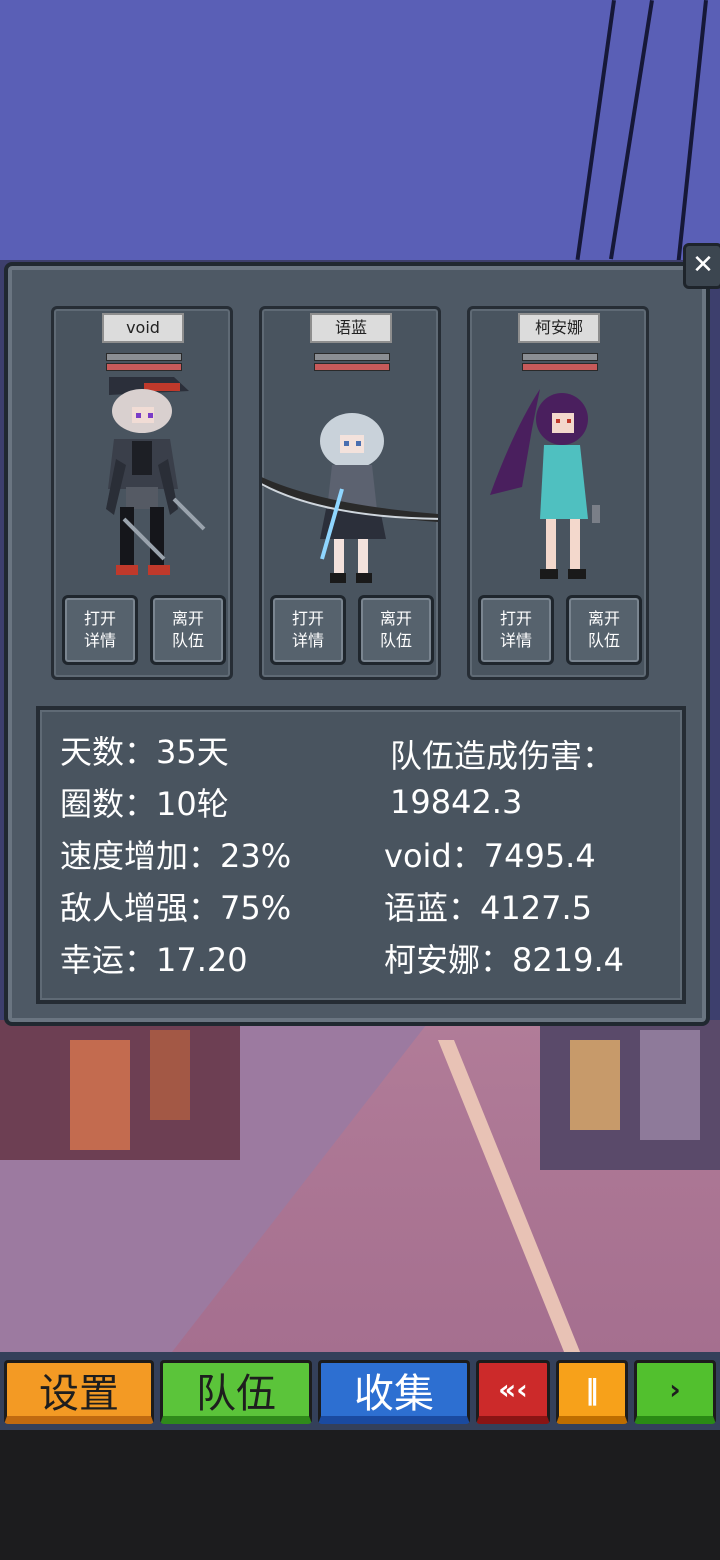 This screenshot has width=720, height=1560. I want to click on member-card-void: void 打开 详情 离开 队伍, so click(142, 493).